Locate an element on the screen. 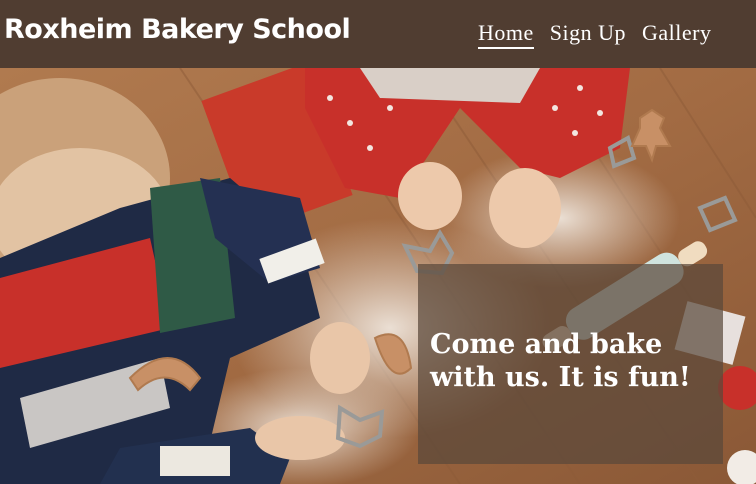 This screenshot has height=484, width=756. nav-gallery-link: Gallery is located at coordinates (676, 34).